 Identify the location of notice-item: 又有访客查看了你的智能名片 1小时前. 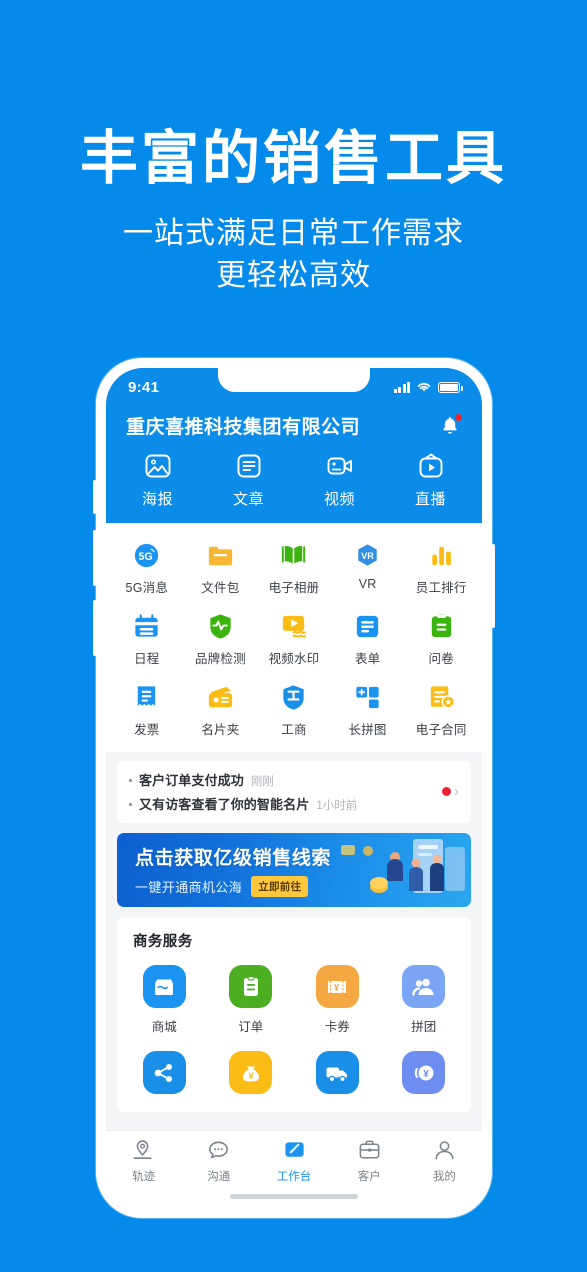
(243, 803).